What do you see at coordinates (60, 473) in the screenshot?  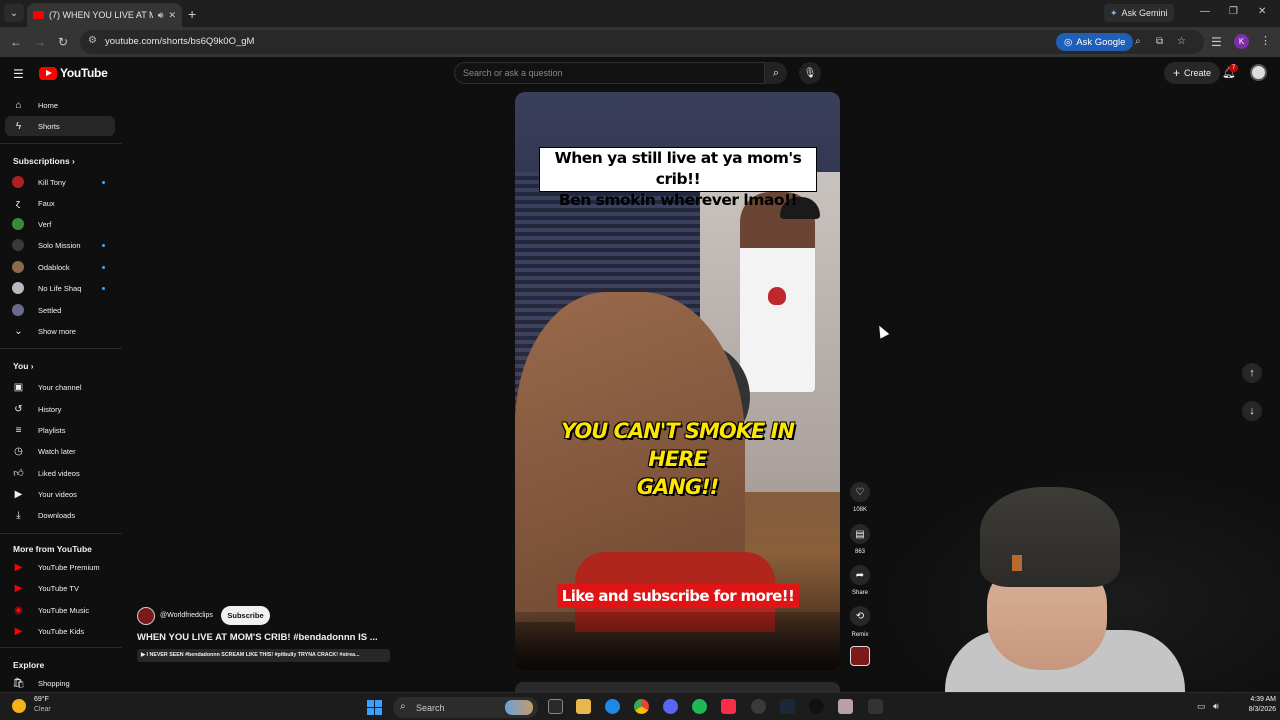 I see `sidebar-item-liked-videos: 👍︎ Liked videos` at bounding box center [60, 473].